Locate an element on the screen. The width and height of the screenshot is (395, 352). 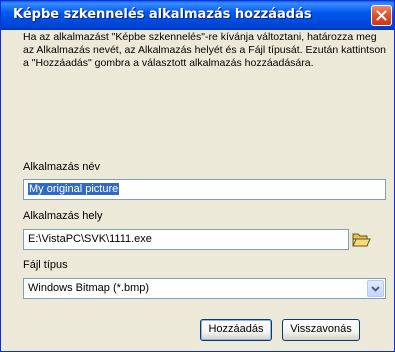
file-type-dropdown-button is located at coordinates (375, 288).